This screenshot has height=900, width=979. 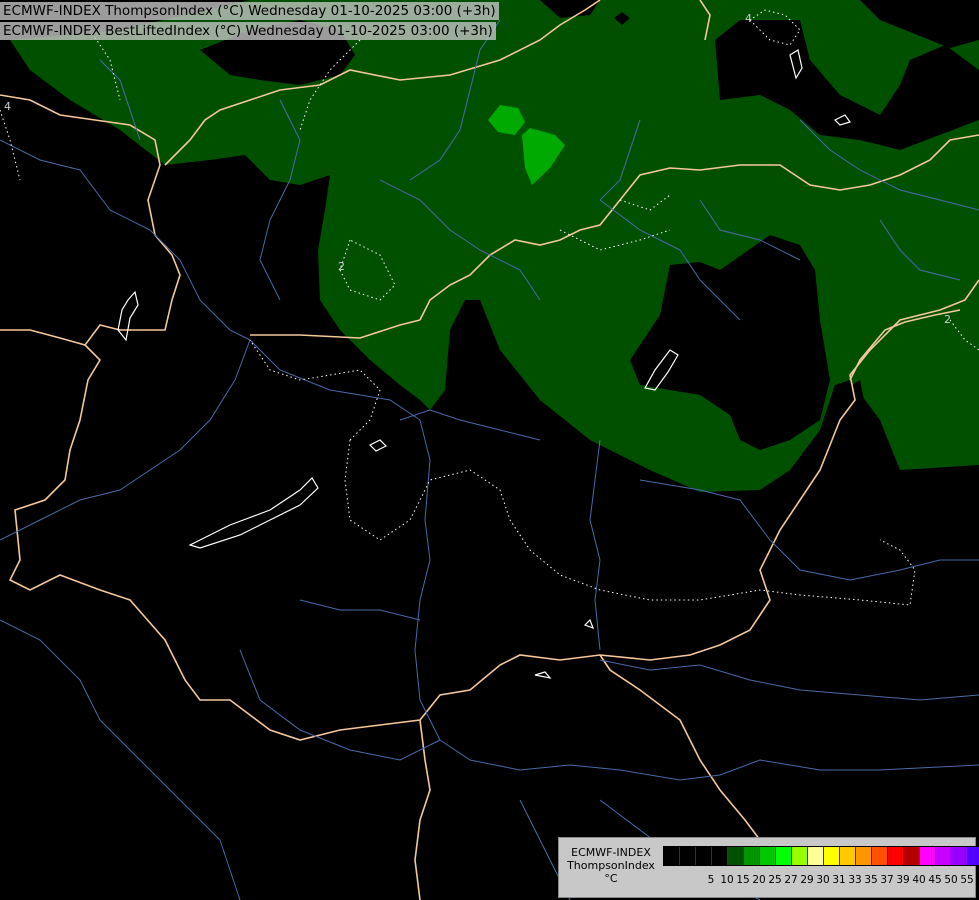 I want to click on legend-tick: 27, so click(x=791, y=880).